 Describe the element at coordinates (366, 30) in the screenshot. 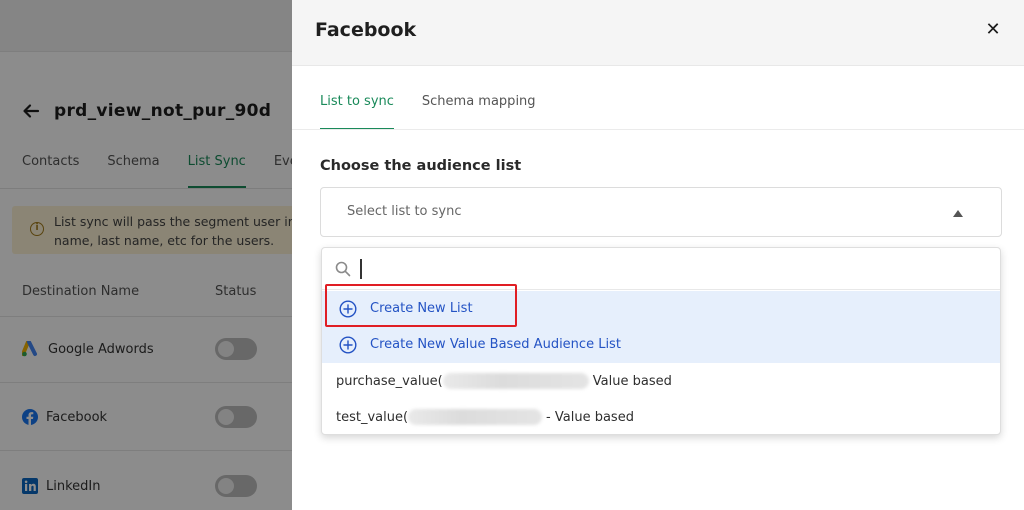

I see `drawer-title: Facebook` at that location.